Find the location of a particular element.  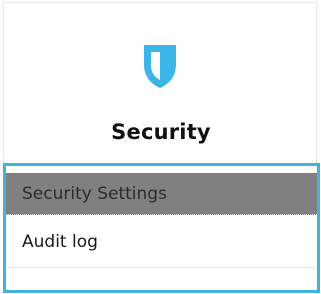

page-title: Security is located at coordinates (161, 132).